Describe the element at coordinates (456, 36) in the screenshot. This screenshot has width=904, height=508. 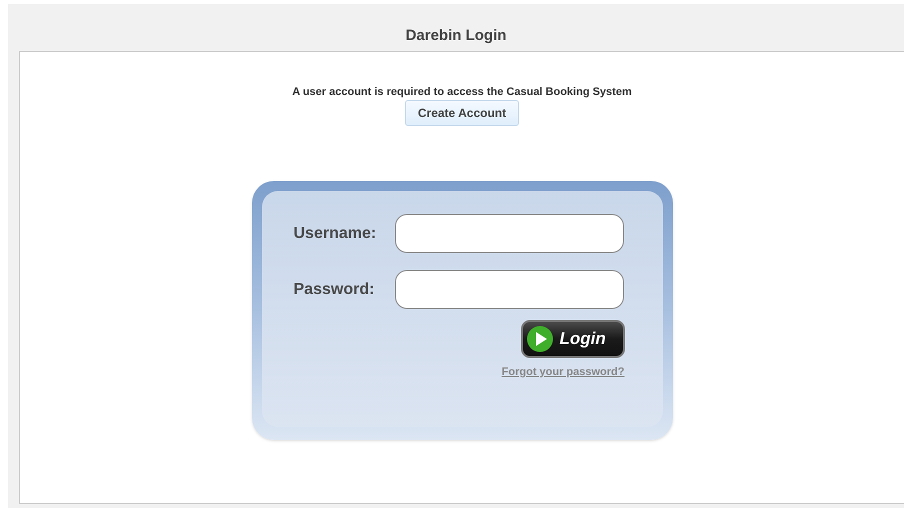
I see `page-title: Darebin Login` at that location.